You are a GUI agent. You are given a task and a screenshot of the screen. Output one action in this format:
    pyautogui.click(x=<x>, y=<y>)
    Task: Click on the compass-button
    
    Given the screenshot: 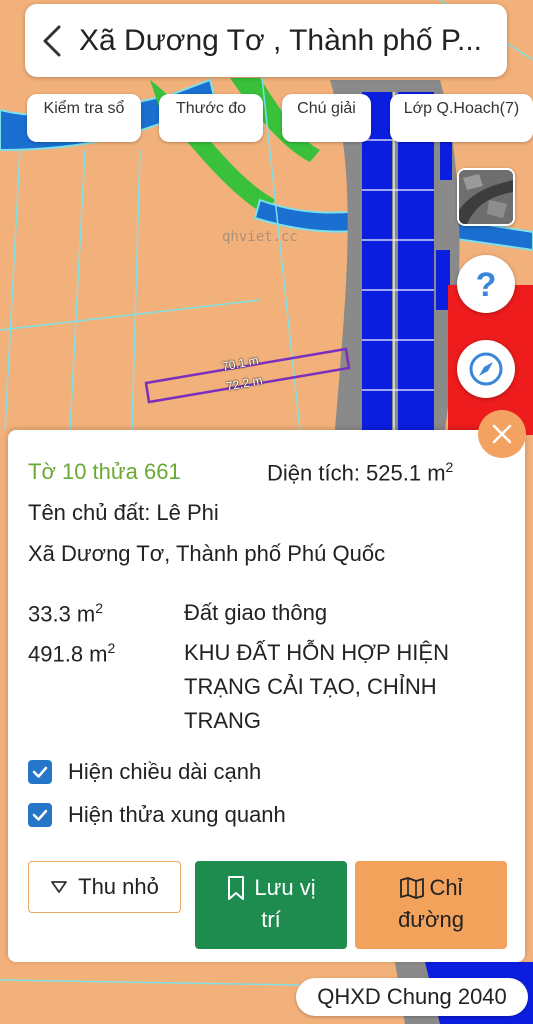 What is the action you would take?
    pyautogui.click(x=486, y=369)
    